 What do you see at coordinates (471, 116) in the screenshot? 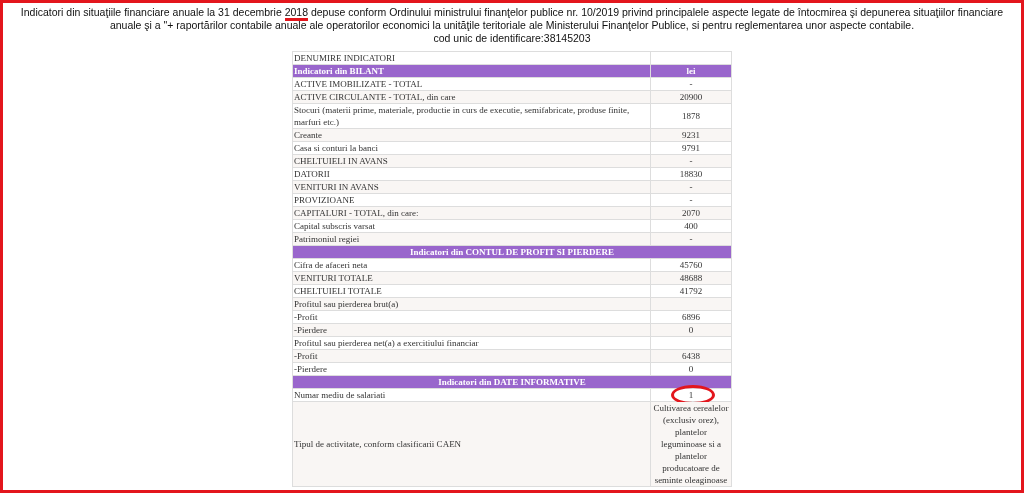
I see `indicator-cell: Stocuri (materii prime, materiale, productie in curs de executie, semifabricate, produse finite, marfuri etc.)` at bounding box center [471, 116].